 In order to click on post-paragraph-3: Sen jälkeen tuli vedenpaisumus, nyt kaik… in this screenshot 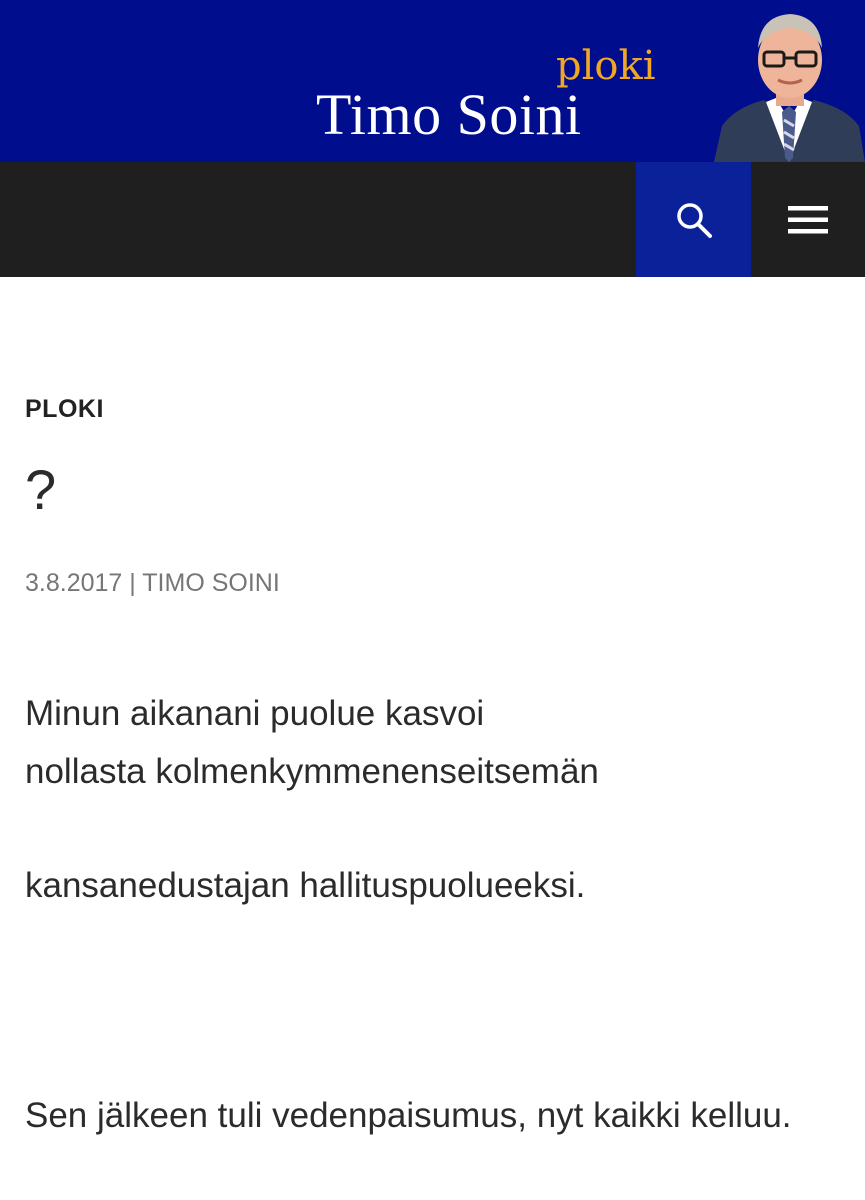, I will do `click(408, 1115)`.